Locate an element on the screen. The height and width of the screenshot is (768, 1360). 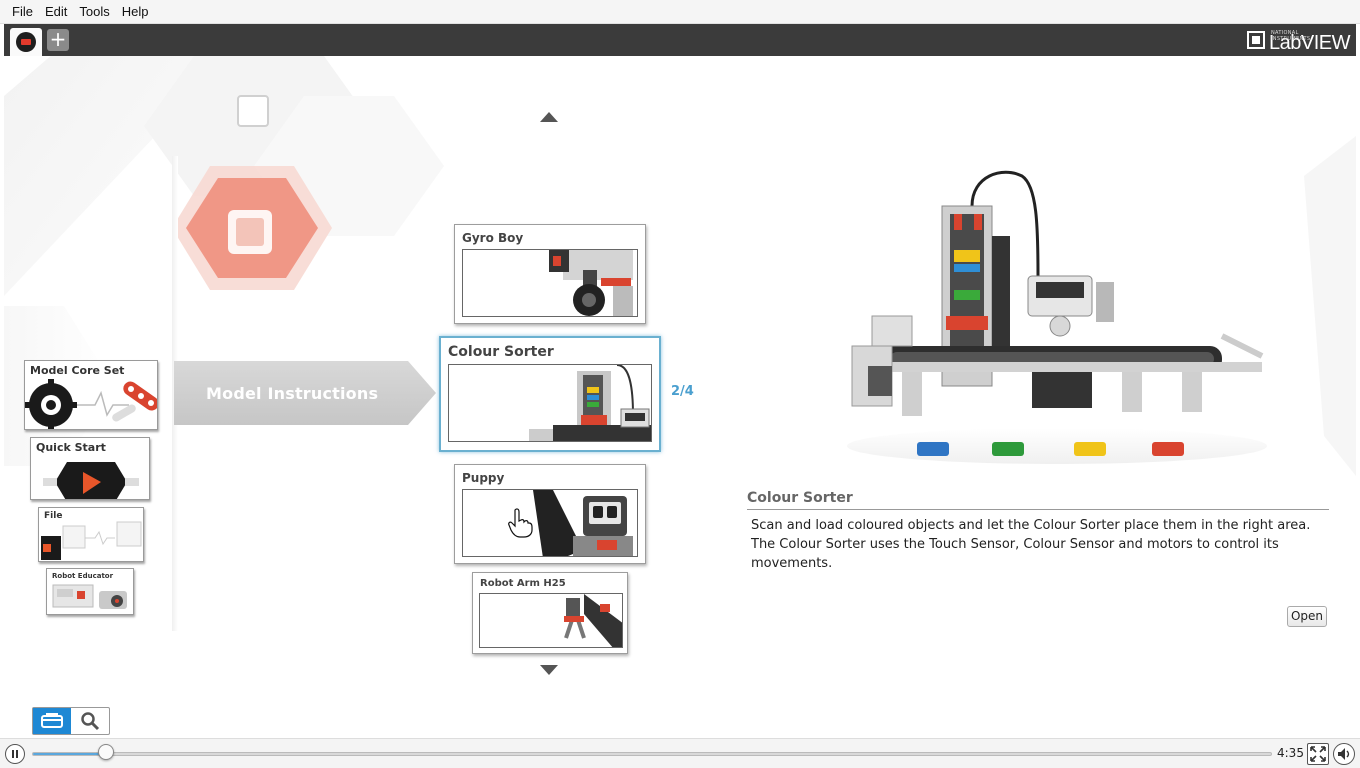
add-tab-button: + is located at coordinates (58, 40).